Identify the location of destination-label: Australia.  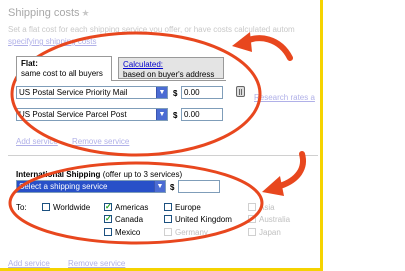
(275, 219).